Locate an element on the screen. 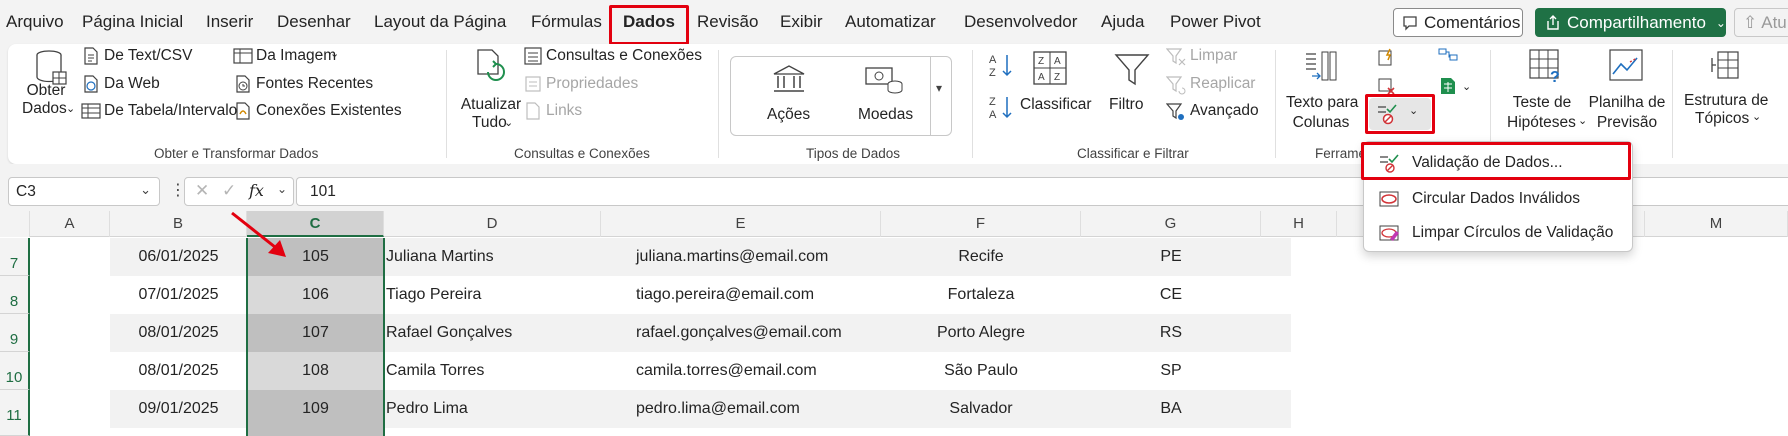 Image resolution: width=1788 pixels, height=436 pixels. name-box-chevron-icon: ⌄ is located at coordinates (145, 190).